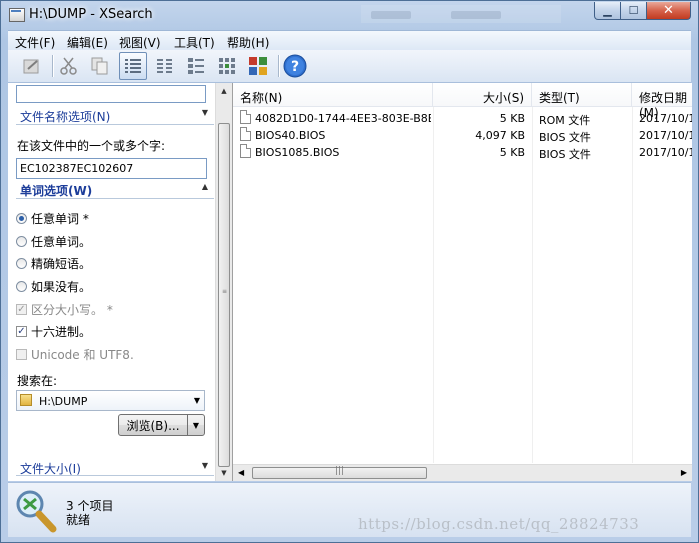 This screenshot has width=699, height=543. I want to click on large-icons-view-button, so click(227, 66).